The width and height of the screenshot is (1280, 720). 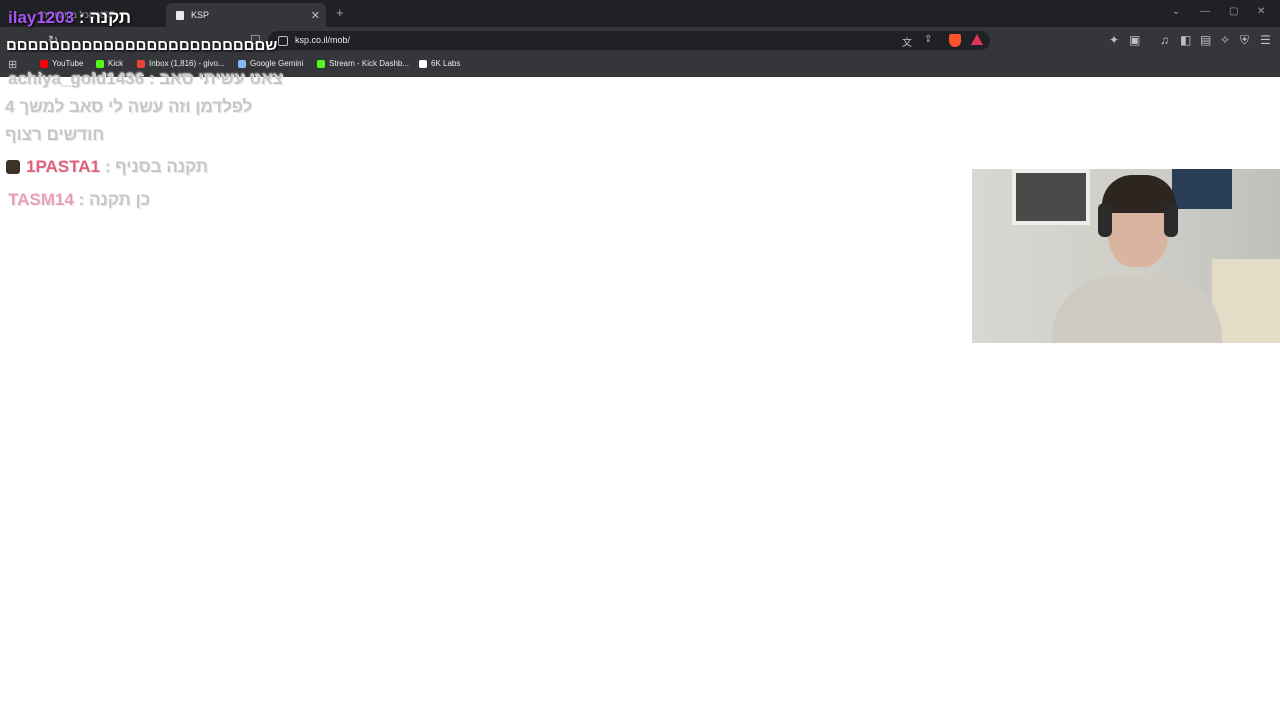 What do you see at coordinates (76, 78) in the screenshot?
I see `chat-username: achiya_gold1436` at bounding box center [76, 78].